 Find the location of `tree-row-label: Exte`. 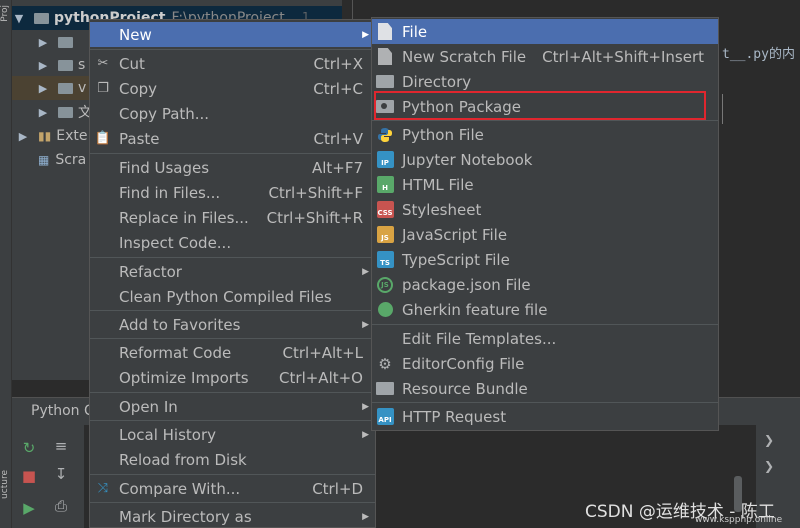

tree-row-label: Exte is located at coordinates (72, 136).